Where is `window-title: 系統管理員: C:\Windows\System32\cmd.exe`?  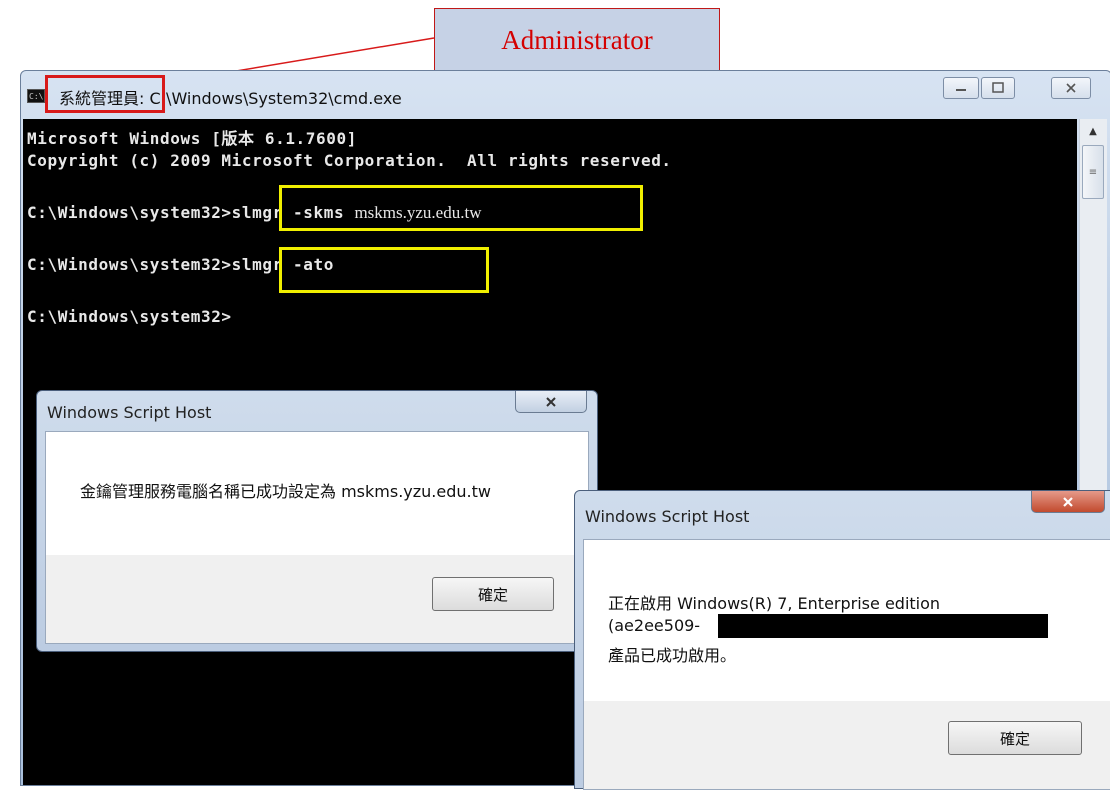 window-title: 系統管理員: C:\Windows\System32\cmd.exe is located at coordinates (223, 94).